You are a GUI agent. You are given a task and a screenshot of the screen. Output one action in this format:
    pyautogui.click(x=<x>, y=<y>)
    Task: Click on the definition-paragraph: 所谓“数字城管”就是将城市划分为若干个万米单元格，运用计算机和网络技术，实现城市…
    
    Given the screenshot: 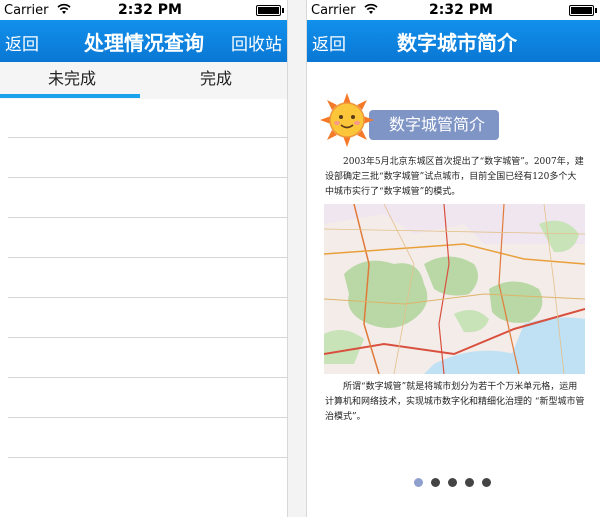 What is the action you would take?
    pyautogui.click(x=455, y=402)
    